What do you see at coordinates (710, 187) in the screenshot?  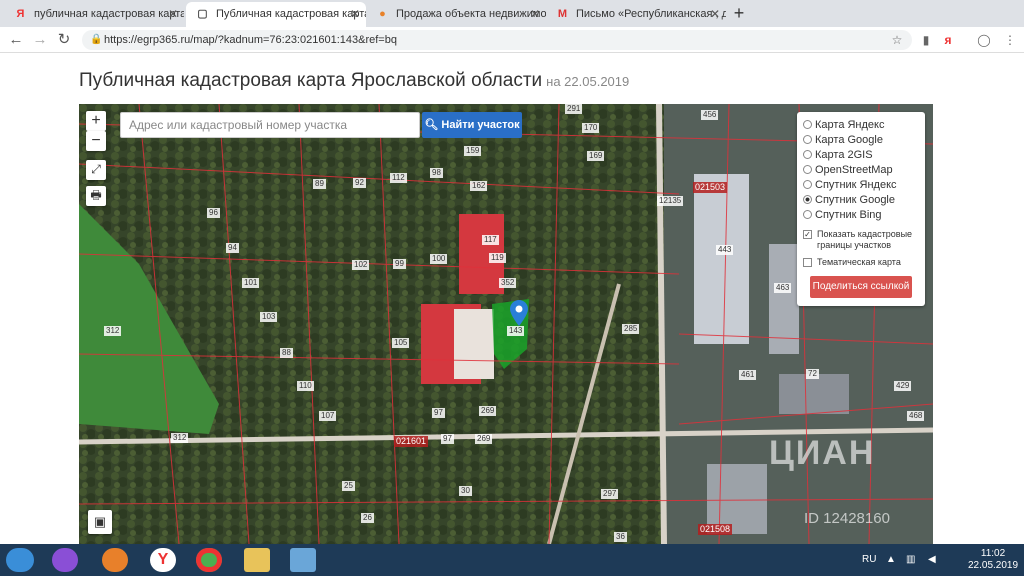 I see `region-label: 021503` at bounding box center [710, 187].